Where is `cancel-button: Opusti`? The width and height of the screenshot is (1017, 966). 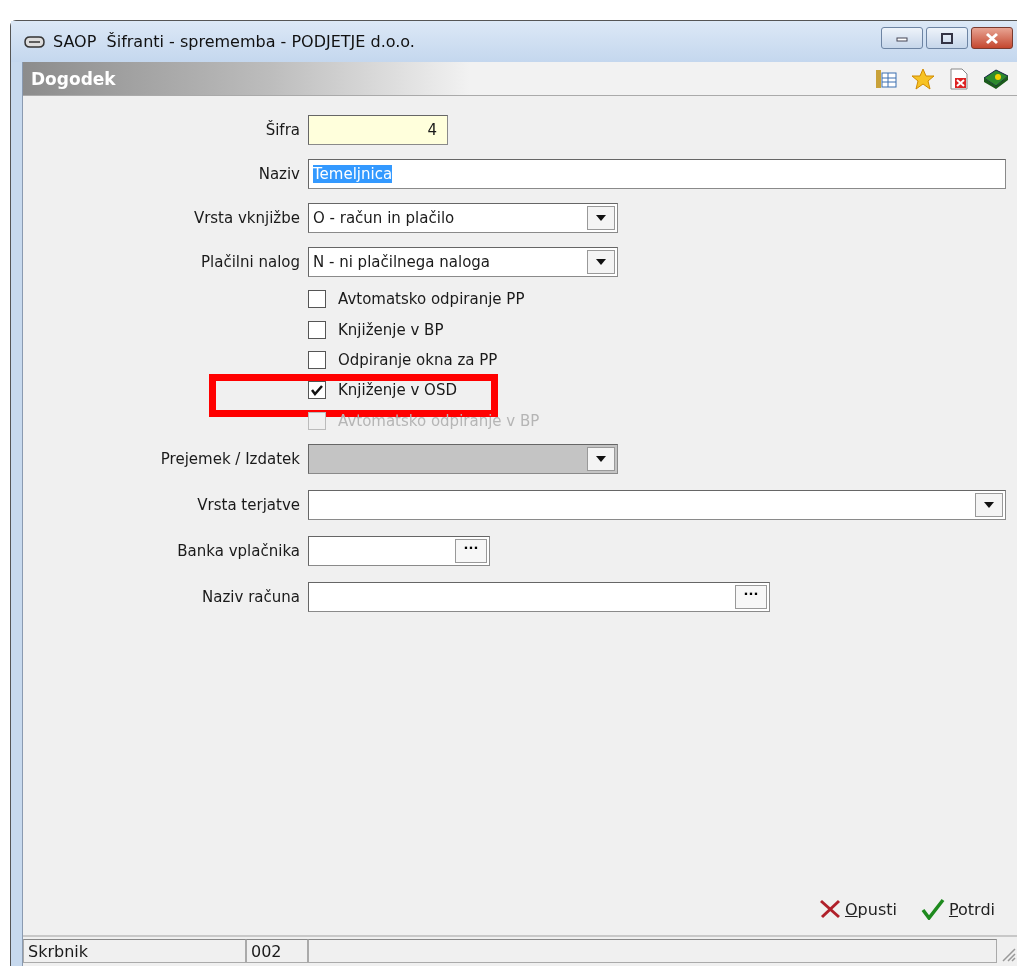 cancel-button: Opusti is located at coordinates (858, 909).